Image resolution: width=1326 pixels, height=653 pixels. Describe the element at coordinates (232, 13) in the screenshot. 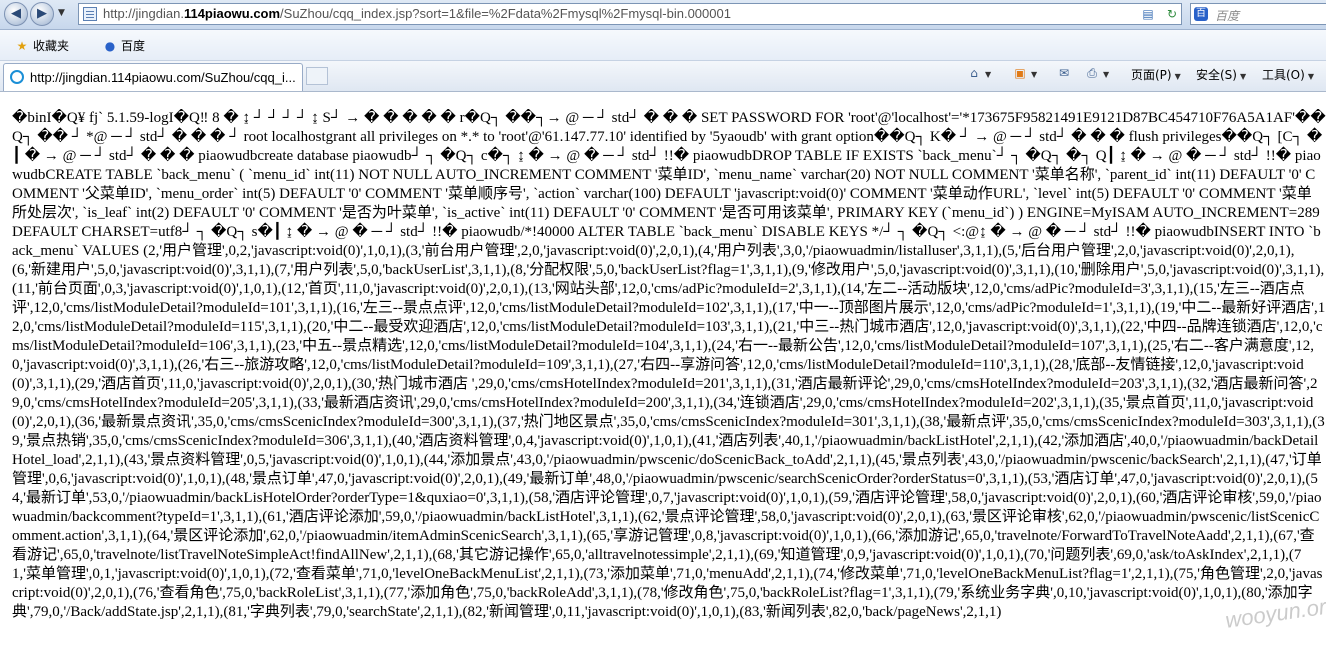

I see `url-domain: 114piaowu.com` at that location.